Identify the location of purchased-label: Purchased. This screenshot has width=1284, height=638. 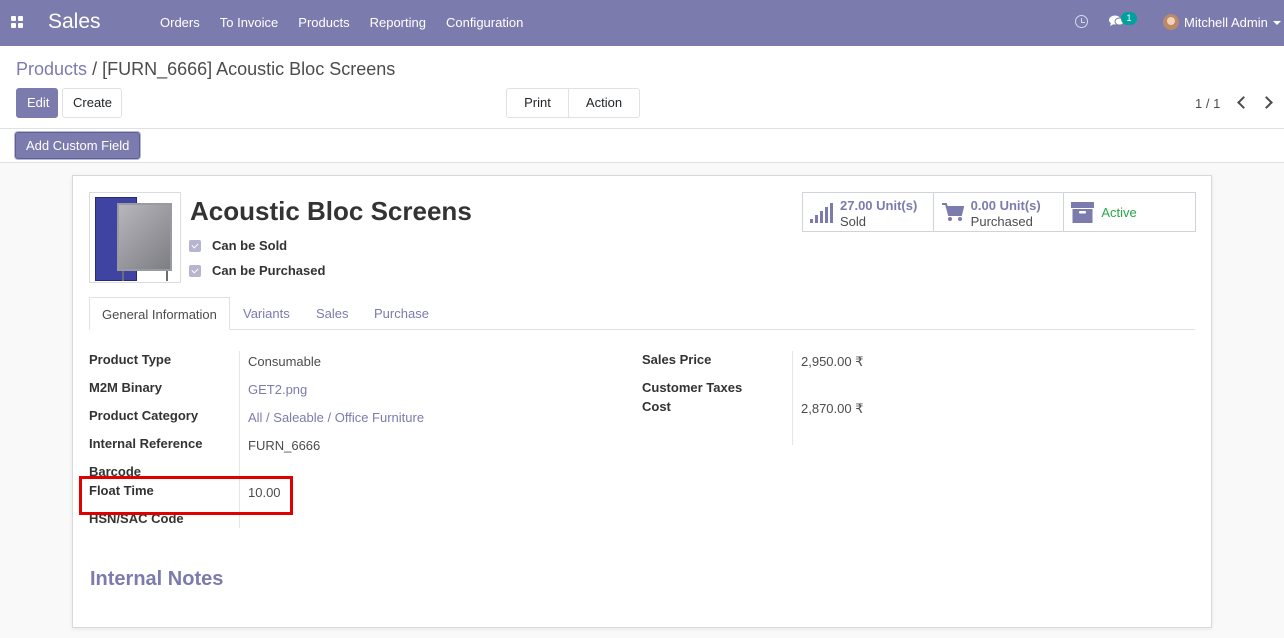
(1001, 221).